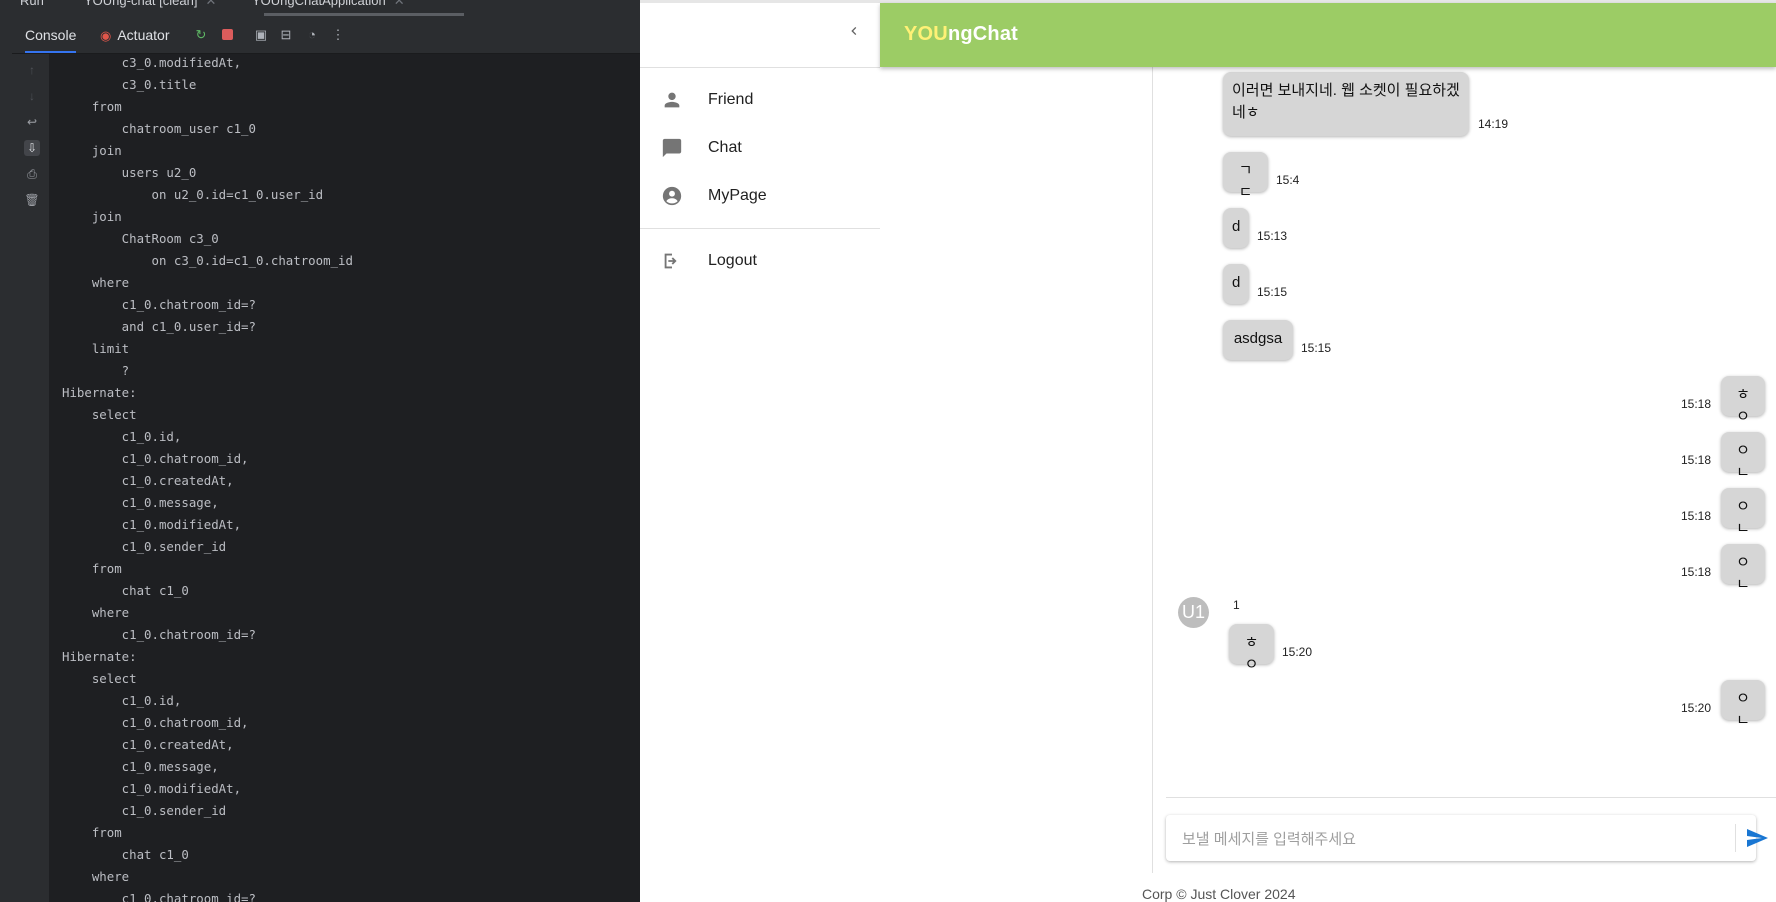 The width and height of the screenshot is (1776, 902). What do you see at coordinates (30, 478) in the screenshot?
I see `console-gutter: ↑ ↓ ↩ ⇩ ⎙ 🗑` at bounding box center [30, 478].